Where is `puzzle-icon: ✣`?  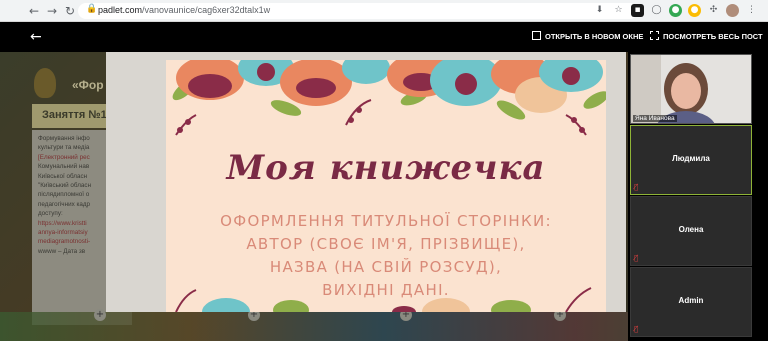 puzzle-icon: ✣ is located at coordinates (713, 10).